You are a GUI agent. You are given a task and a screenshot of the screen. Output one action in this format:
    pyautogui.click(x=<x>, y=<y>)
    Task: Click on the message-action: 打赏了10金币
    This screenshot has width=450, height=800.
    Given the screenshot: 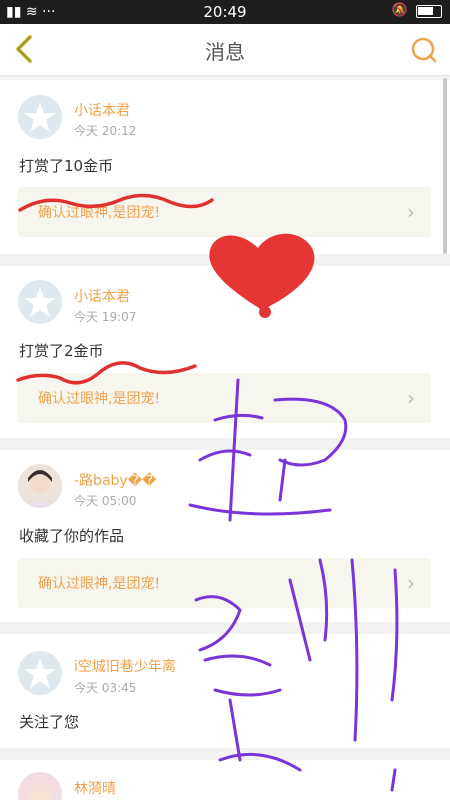 What is the action you would take?
    pyautogui.click(x=66, y=166)
    